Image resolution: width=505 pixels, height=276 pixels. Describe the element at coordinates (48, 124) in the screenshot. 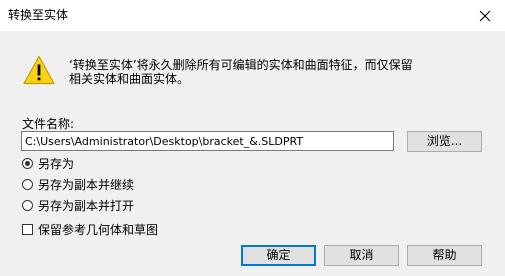

I see `file-name-label: 文件名称:` at that location.